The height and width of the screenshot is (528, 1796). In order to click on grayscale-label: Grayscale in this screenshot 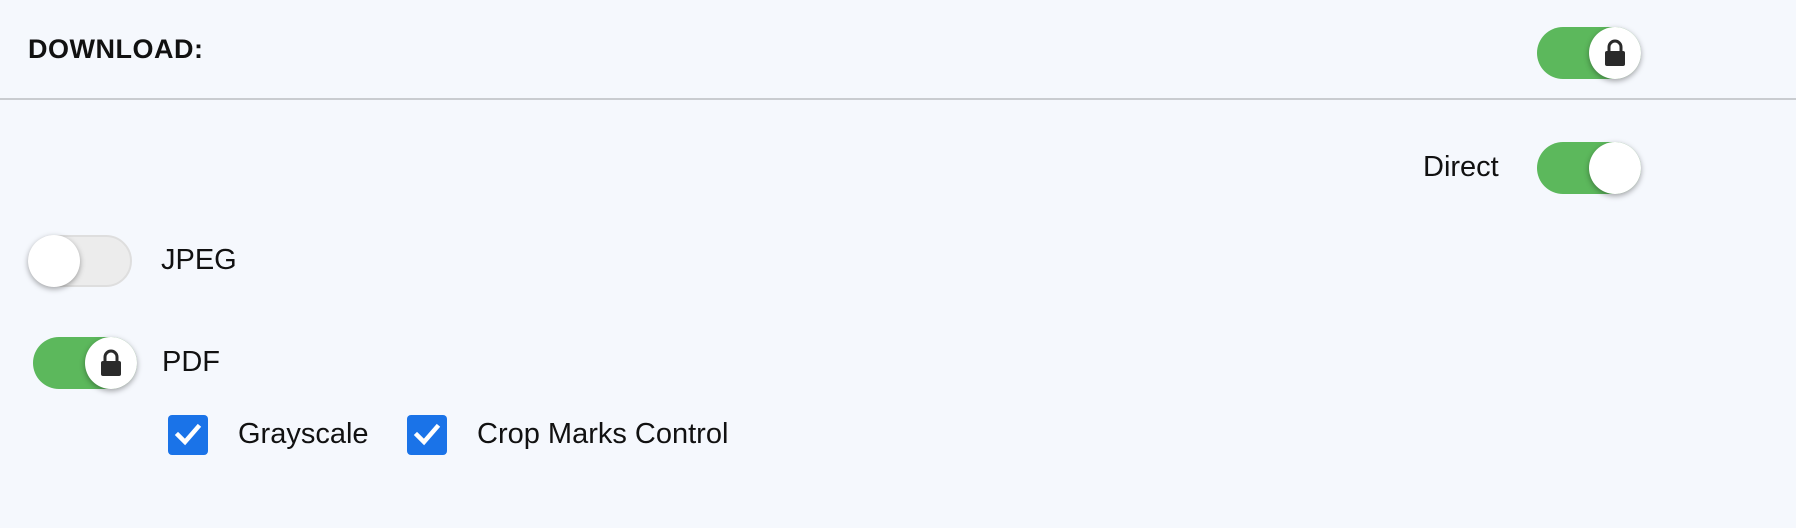, I will do `click(303, 434)`.